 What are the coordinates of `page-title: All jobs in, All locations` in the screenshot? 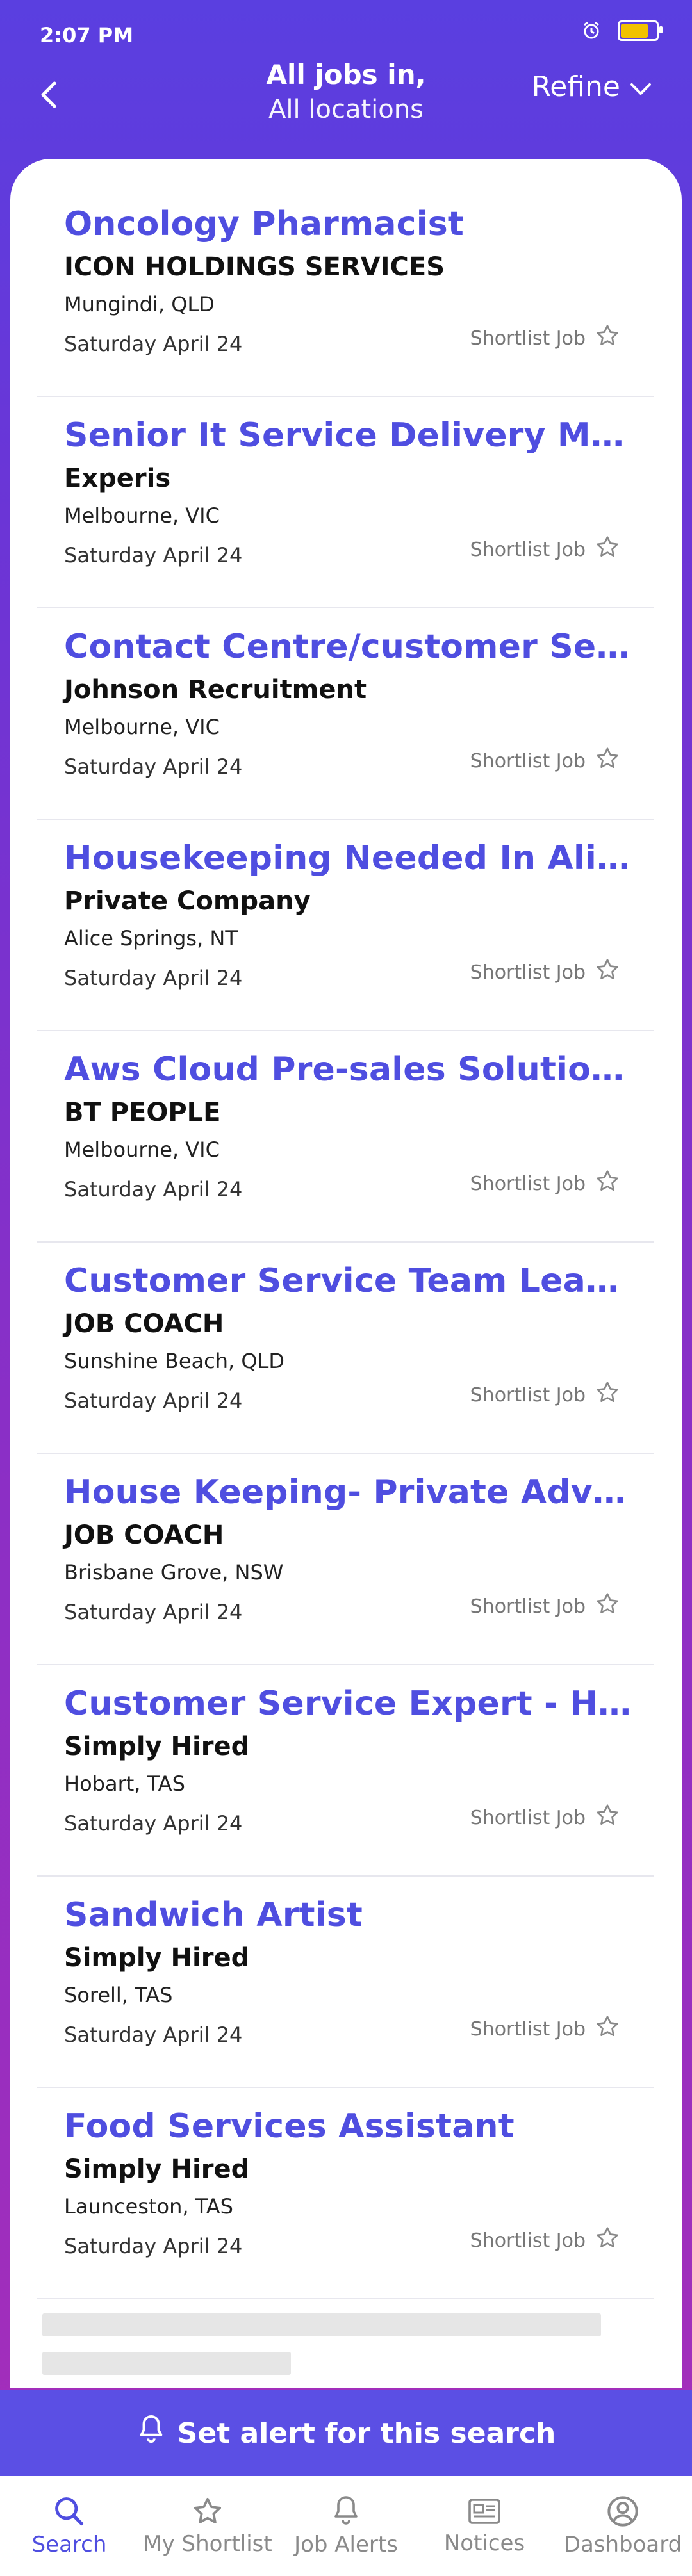 It's located at (346, 92).